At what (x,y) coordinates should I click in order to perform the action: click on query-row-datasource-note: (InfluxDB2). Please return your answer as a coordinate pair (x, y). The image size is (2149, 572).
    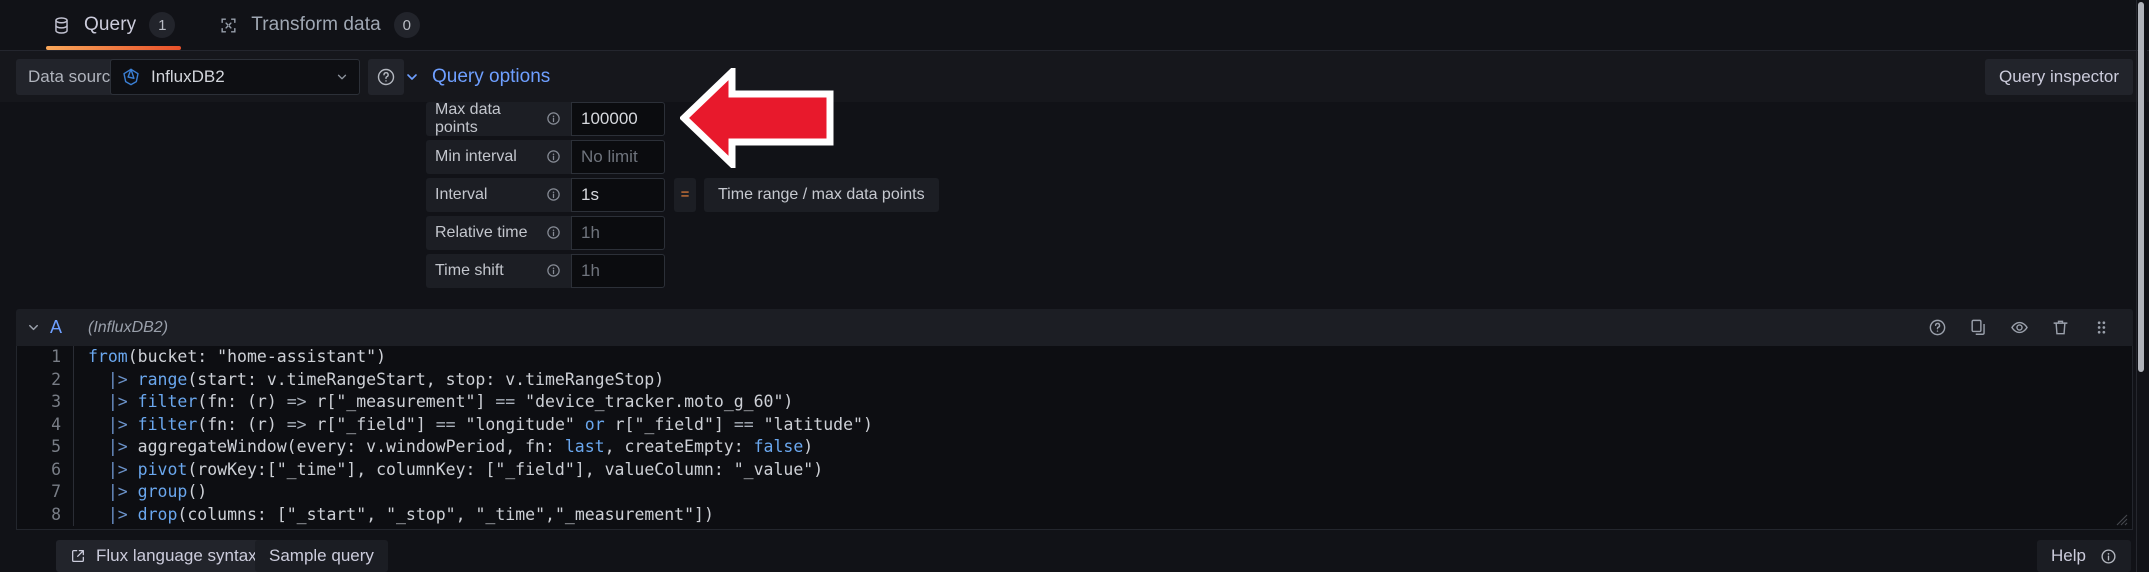
    Looking at the image, I should click on (128, 327).